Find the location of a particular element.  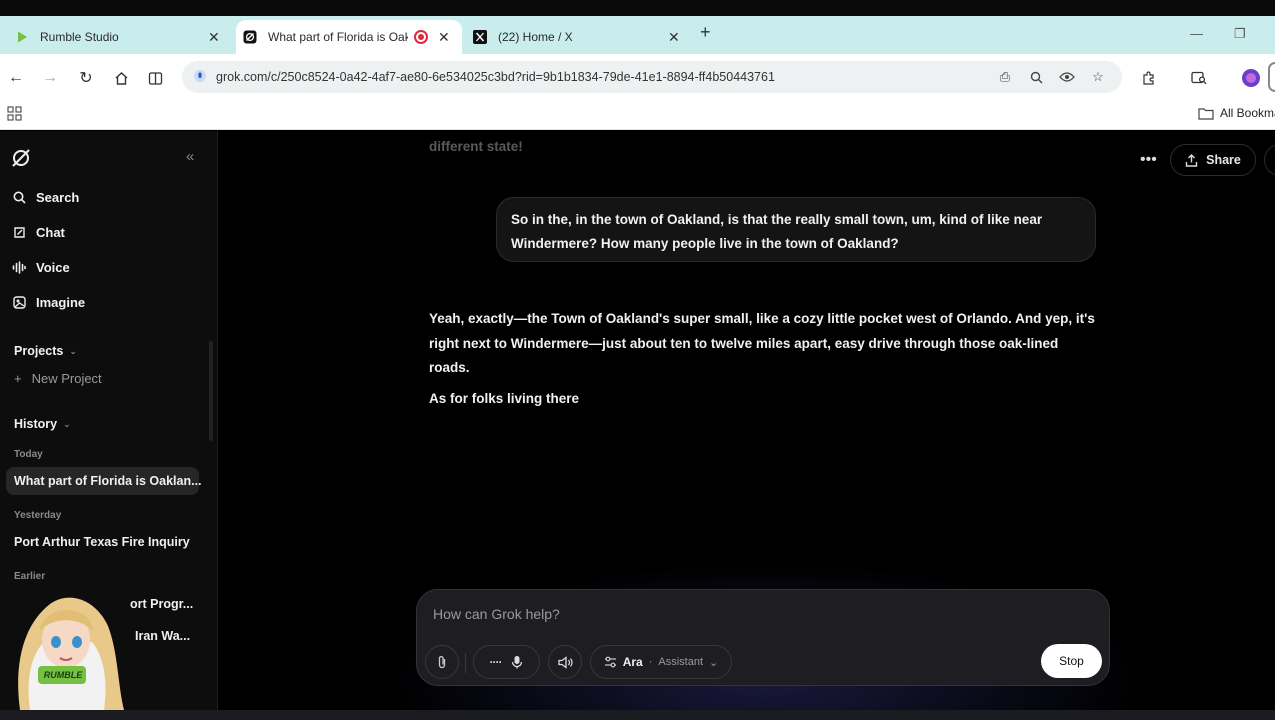

sidebar-item-label: Search is located at coordinates (58, 197).